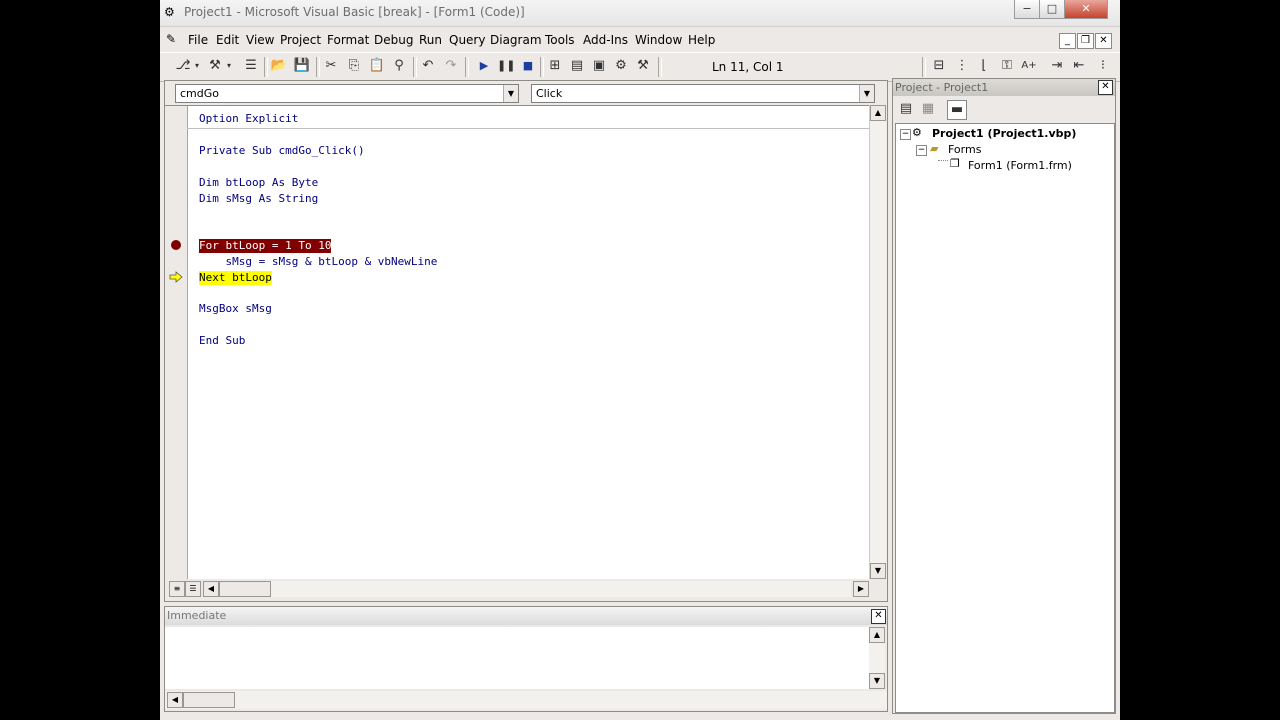 The height and width of the screenshot is (720, 1280). Describe the element at coordinates (428, 66) in the screenshot. I see `undo-icon: ↶` at that location.